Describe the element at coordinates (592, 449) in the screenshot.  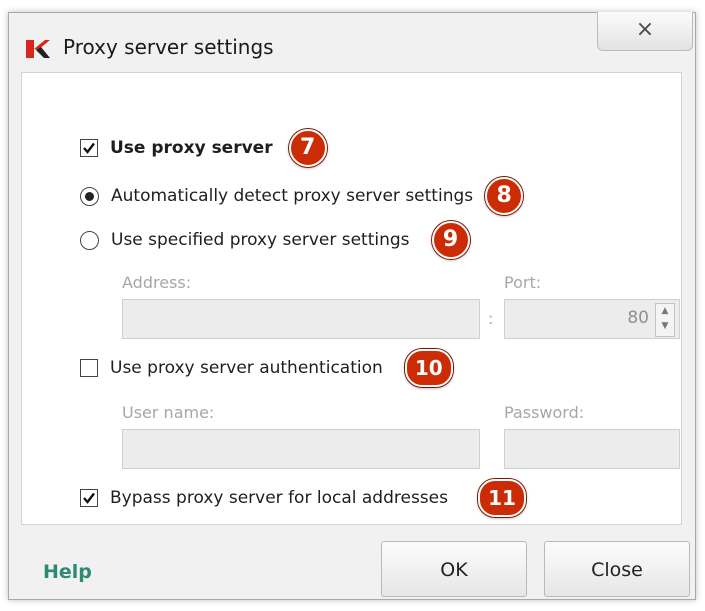
I see `password-input` at that location.